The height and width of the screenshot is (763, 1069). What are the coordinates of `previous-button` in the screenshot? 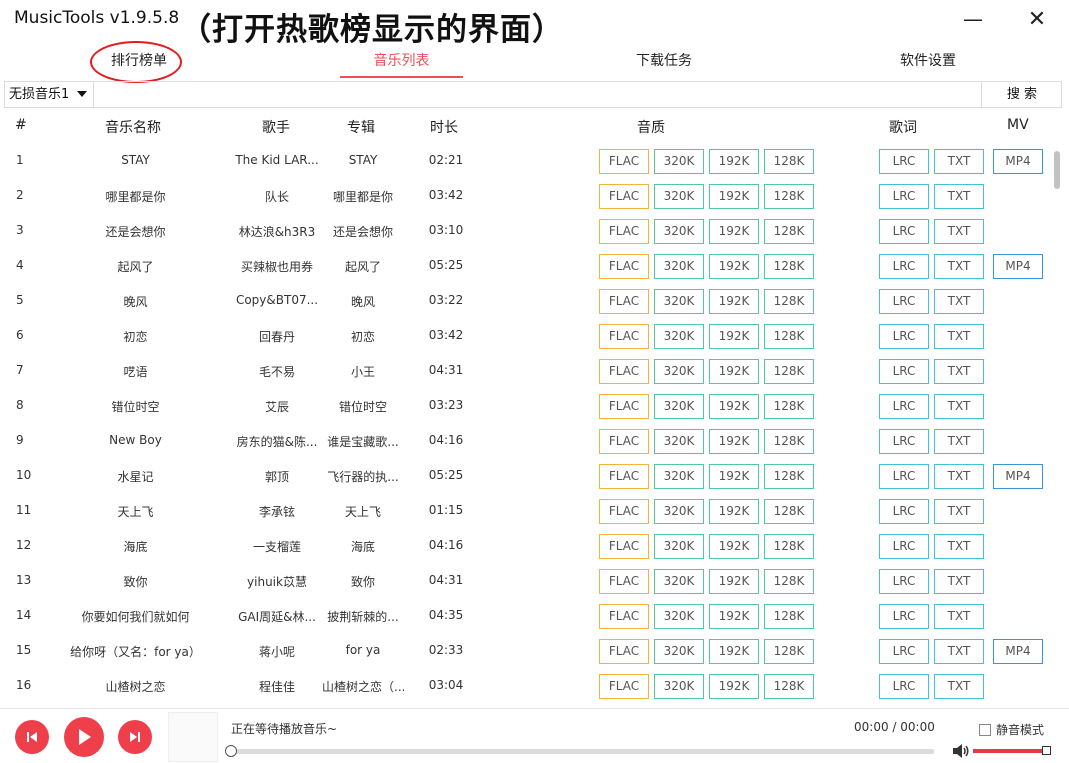 It's located at (32, 737).